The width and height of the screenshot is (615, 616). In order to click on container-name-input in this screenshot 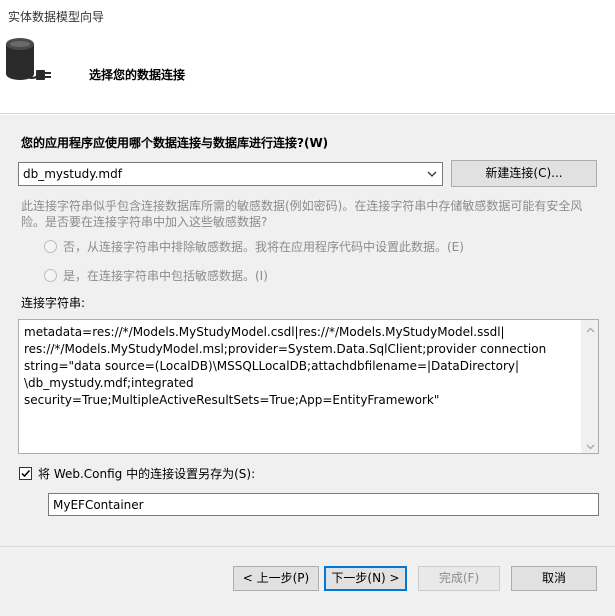, I will do `click(323, 504)`.